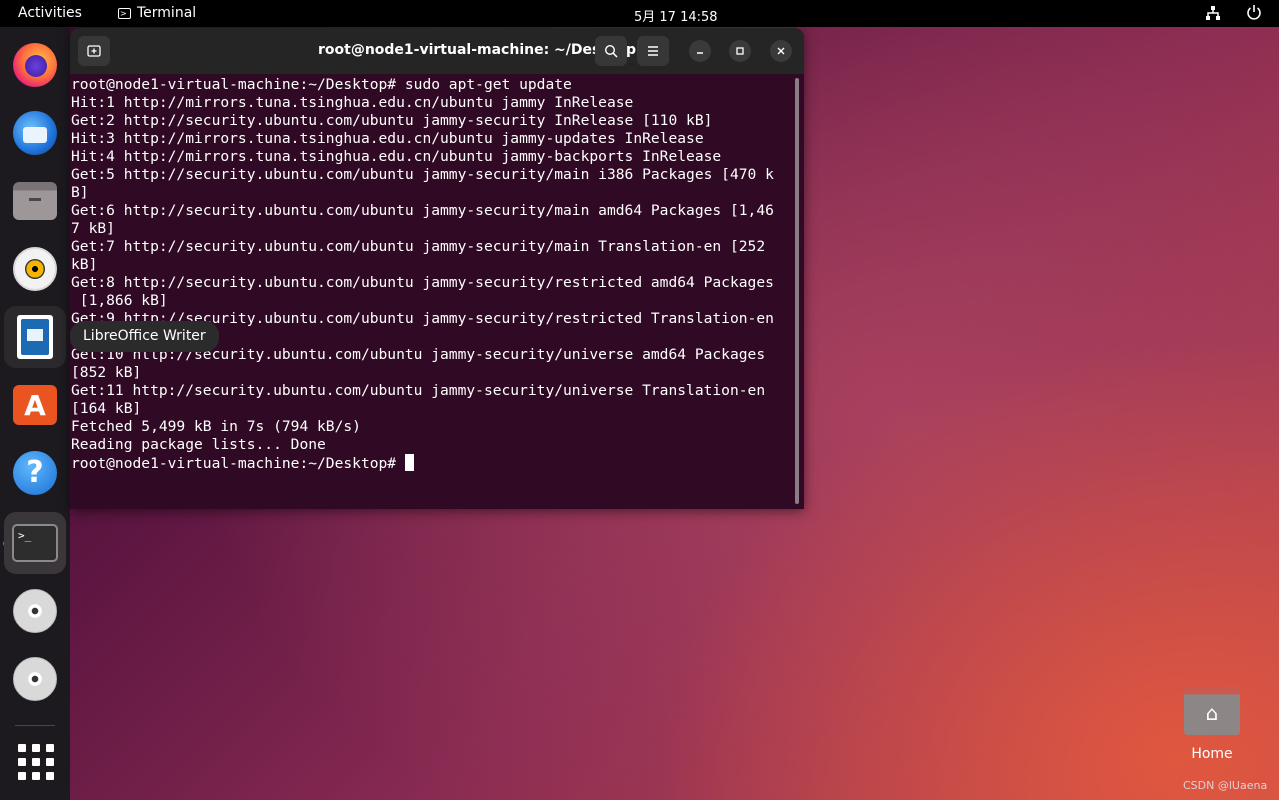  I want to click on dock-tooltip: LibreOffice Writer, so click(144, 336).